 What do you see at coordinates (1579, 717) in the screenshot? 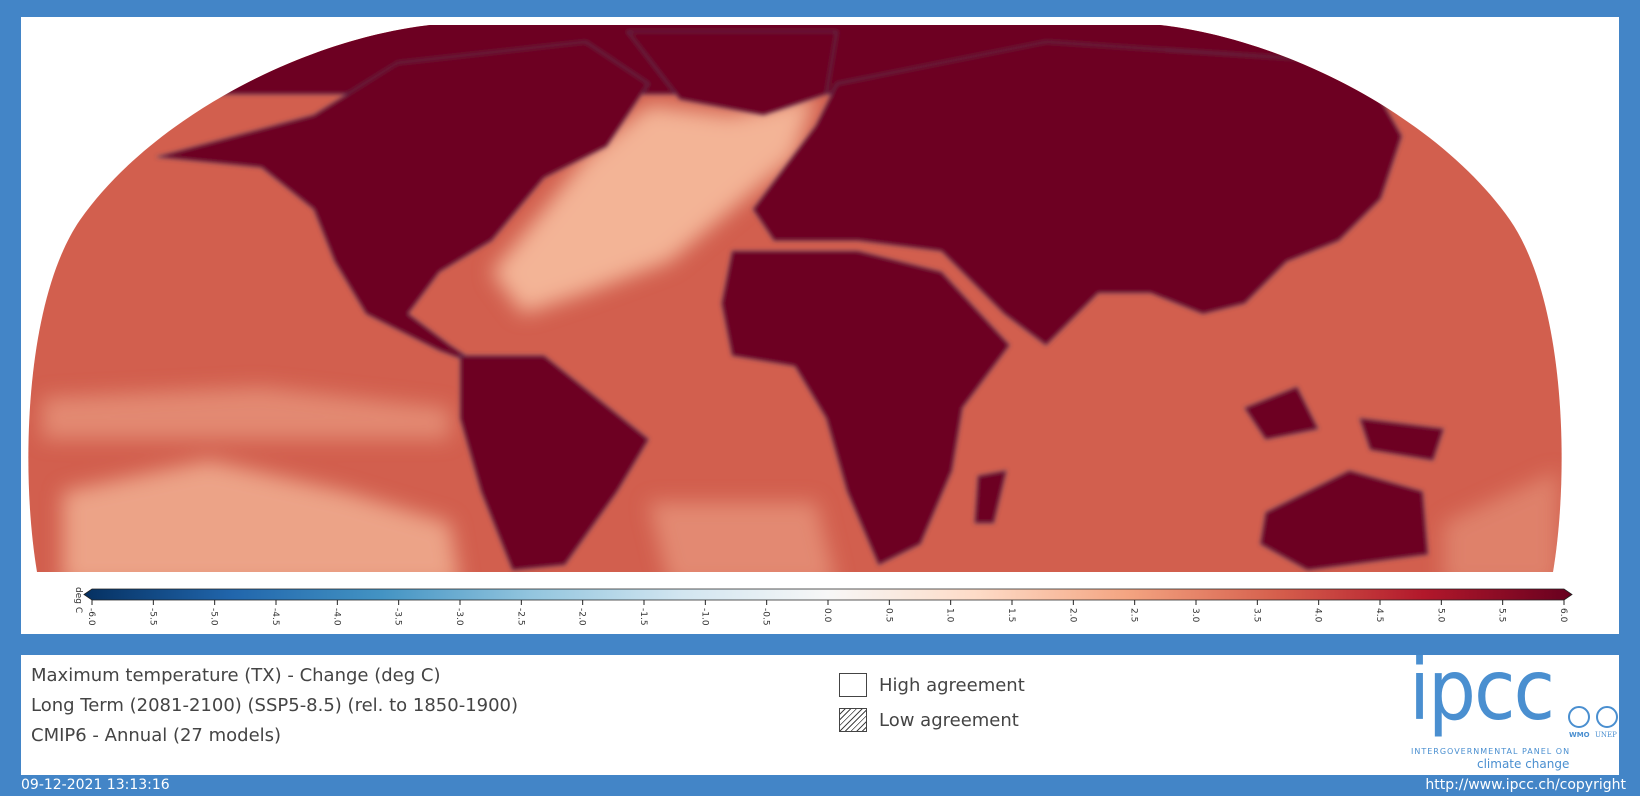
I see `wmo-emblem-icon` at bounding box center [1579, 717].